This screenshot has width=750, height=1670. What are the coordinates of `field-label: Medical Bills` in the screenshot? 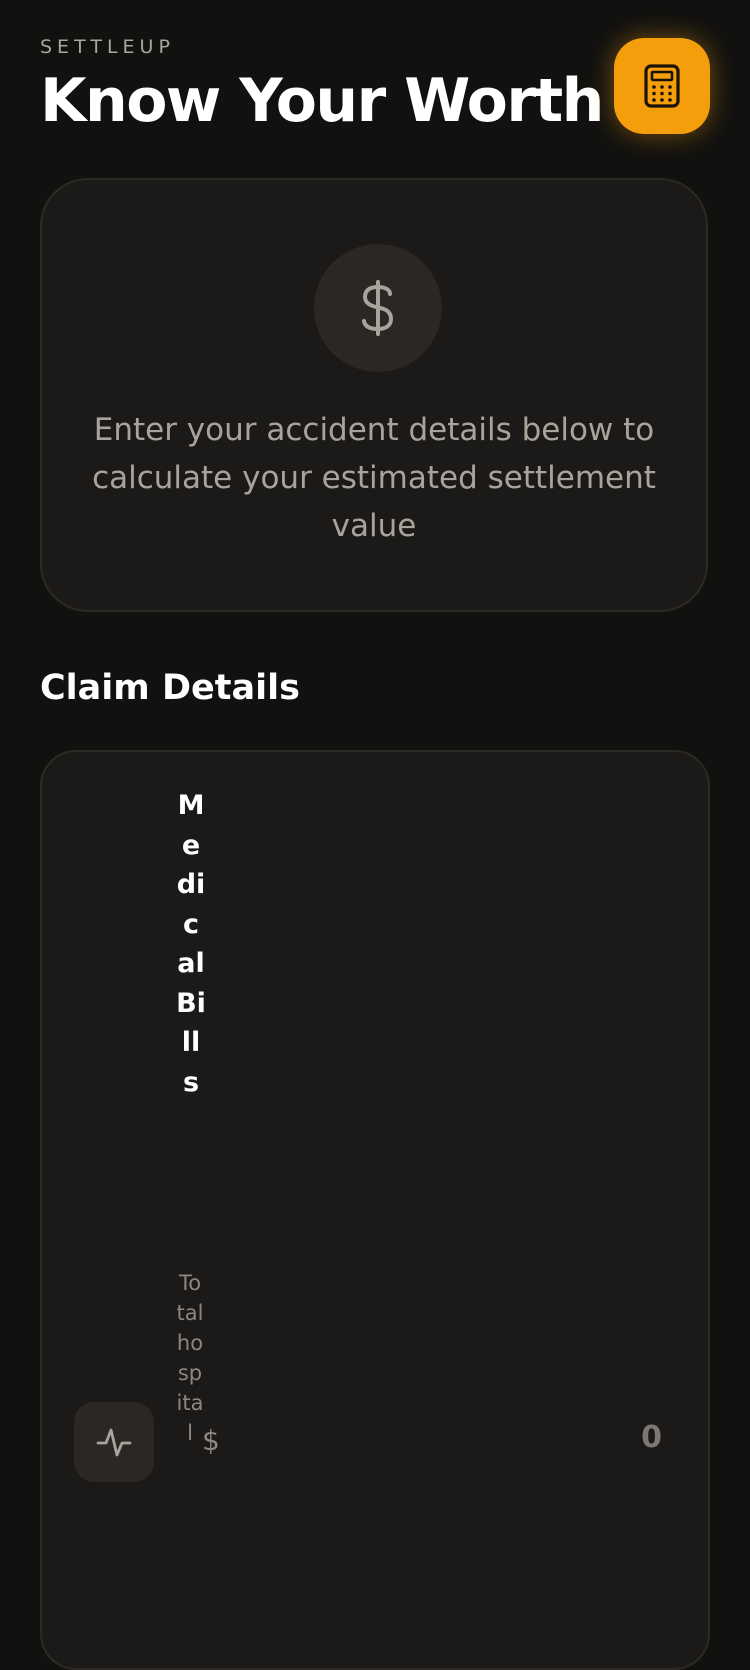 It's located at (191, 944).